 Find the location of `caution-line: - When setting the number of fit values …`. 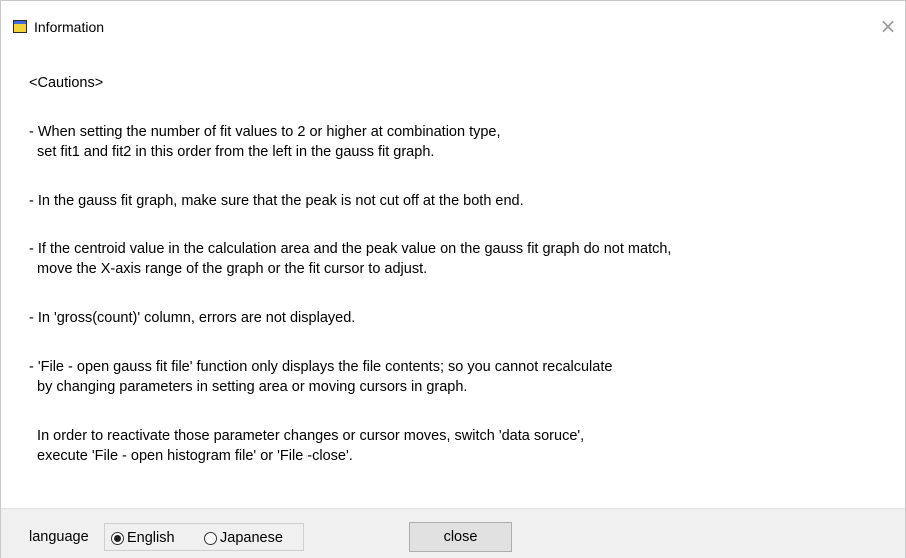

caution-line: - When setting the number of fit values … is located at coordinates (265, 132).